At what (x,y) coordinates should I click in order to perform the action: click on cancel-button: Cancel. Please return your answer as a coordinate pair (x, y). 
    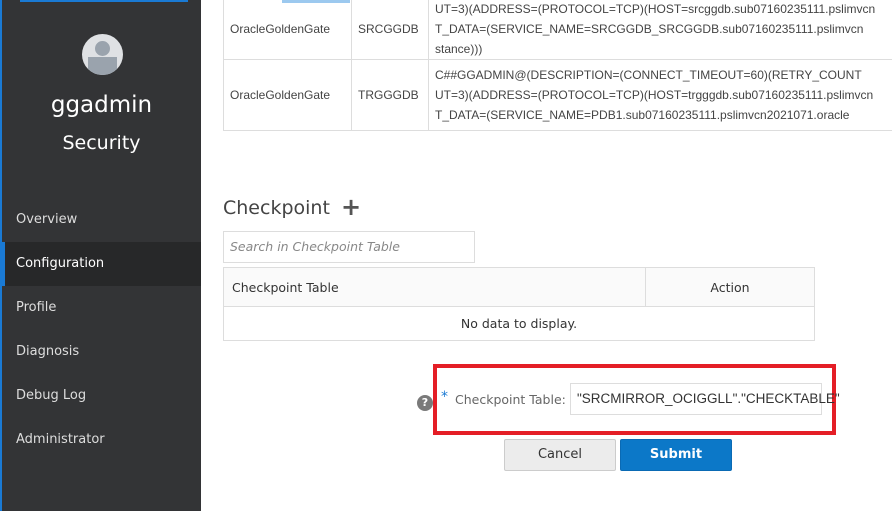
    Looking at the image, I should click on (560, 455).